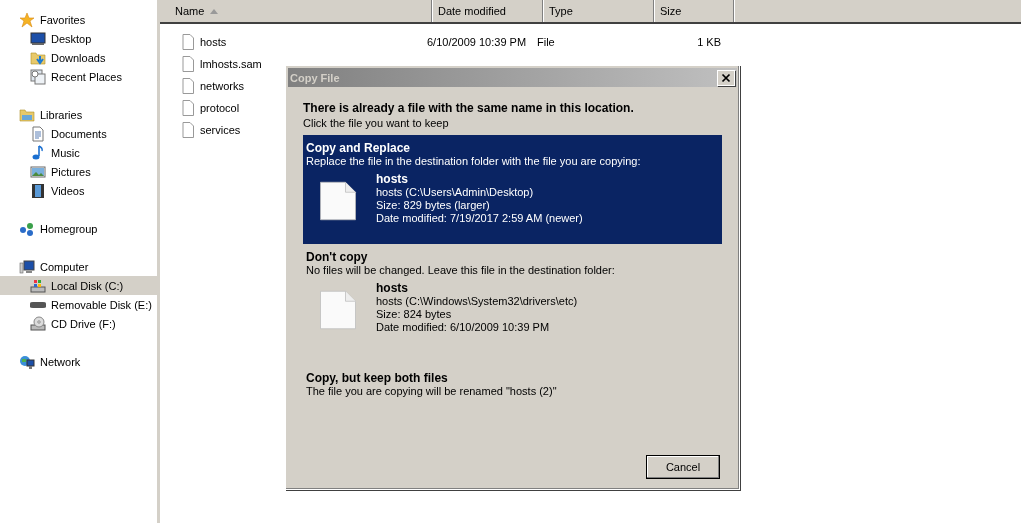 This screenshot has height=523, width=1021. Describe the element at coordinates (695, 11) in the screenshot. I see `column-header: Size` at that location.